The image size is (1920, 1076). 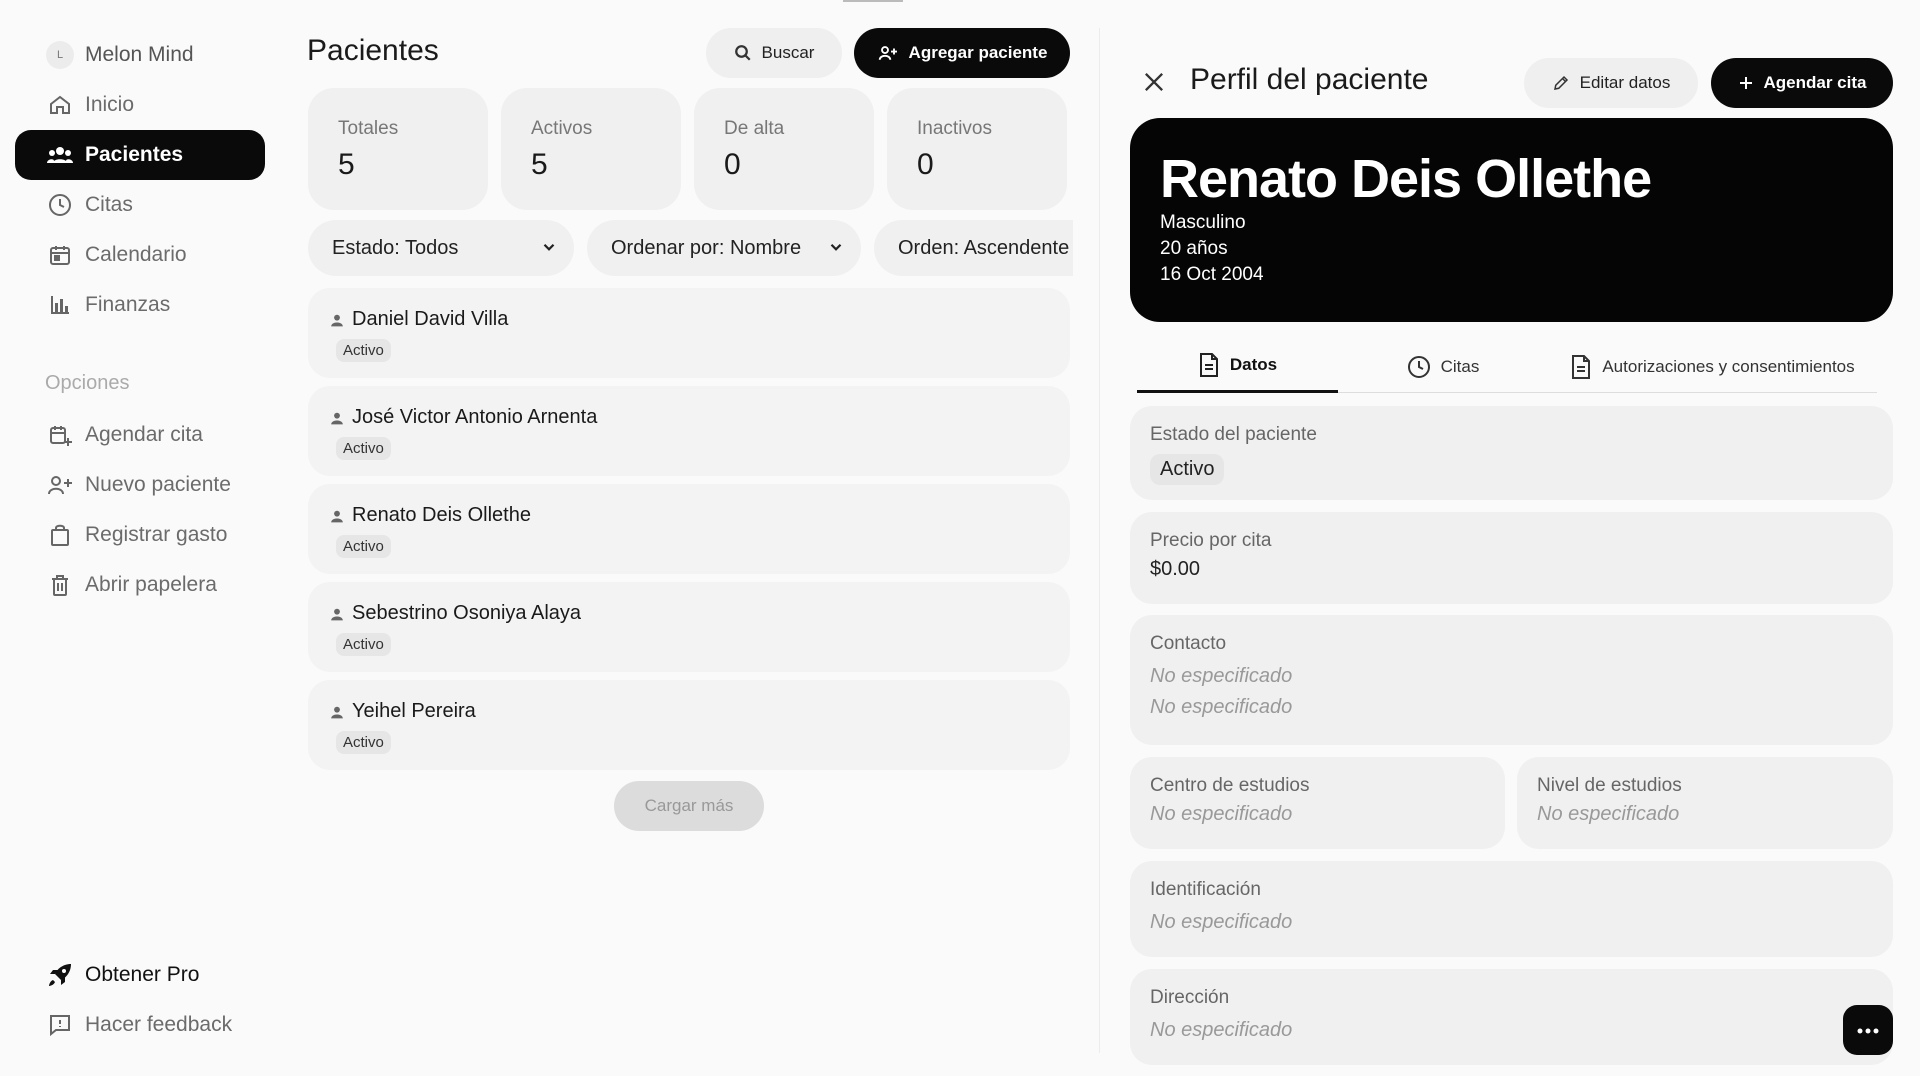 What do you see at coordinates (1406, 179) in the screenshot?
I see `patient-full-name: Renato Deis Ollethe` at bounding box center [1406, 179].